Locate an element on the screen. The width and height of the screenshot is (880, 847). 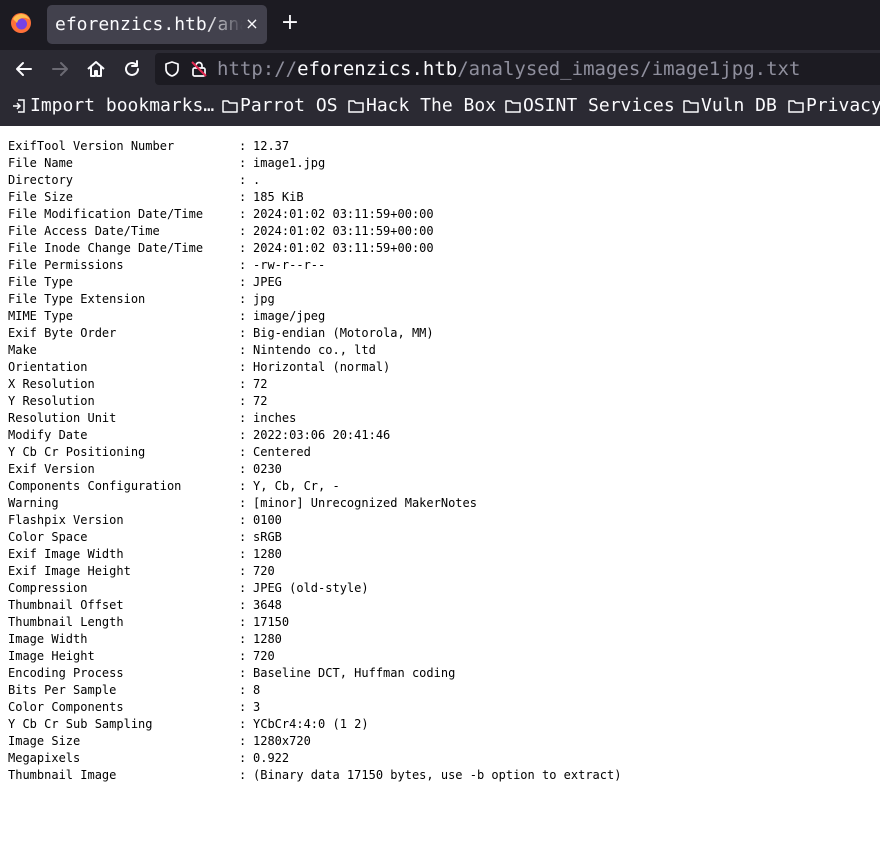
exif-value: [minor] Unrecognized MakerNotes is located at coordinates (365, 503).